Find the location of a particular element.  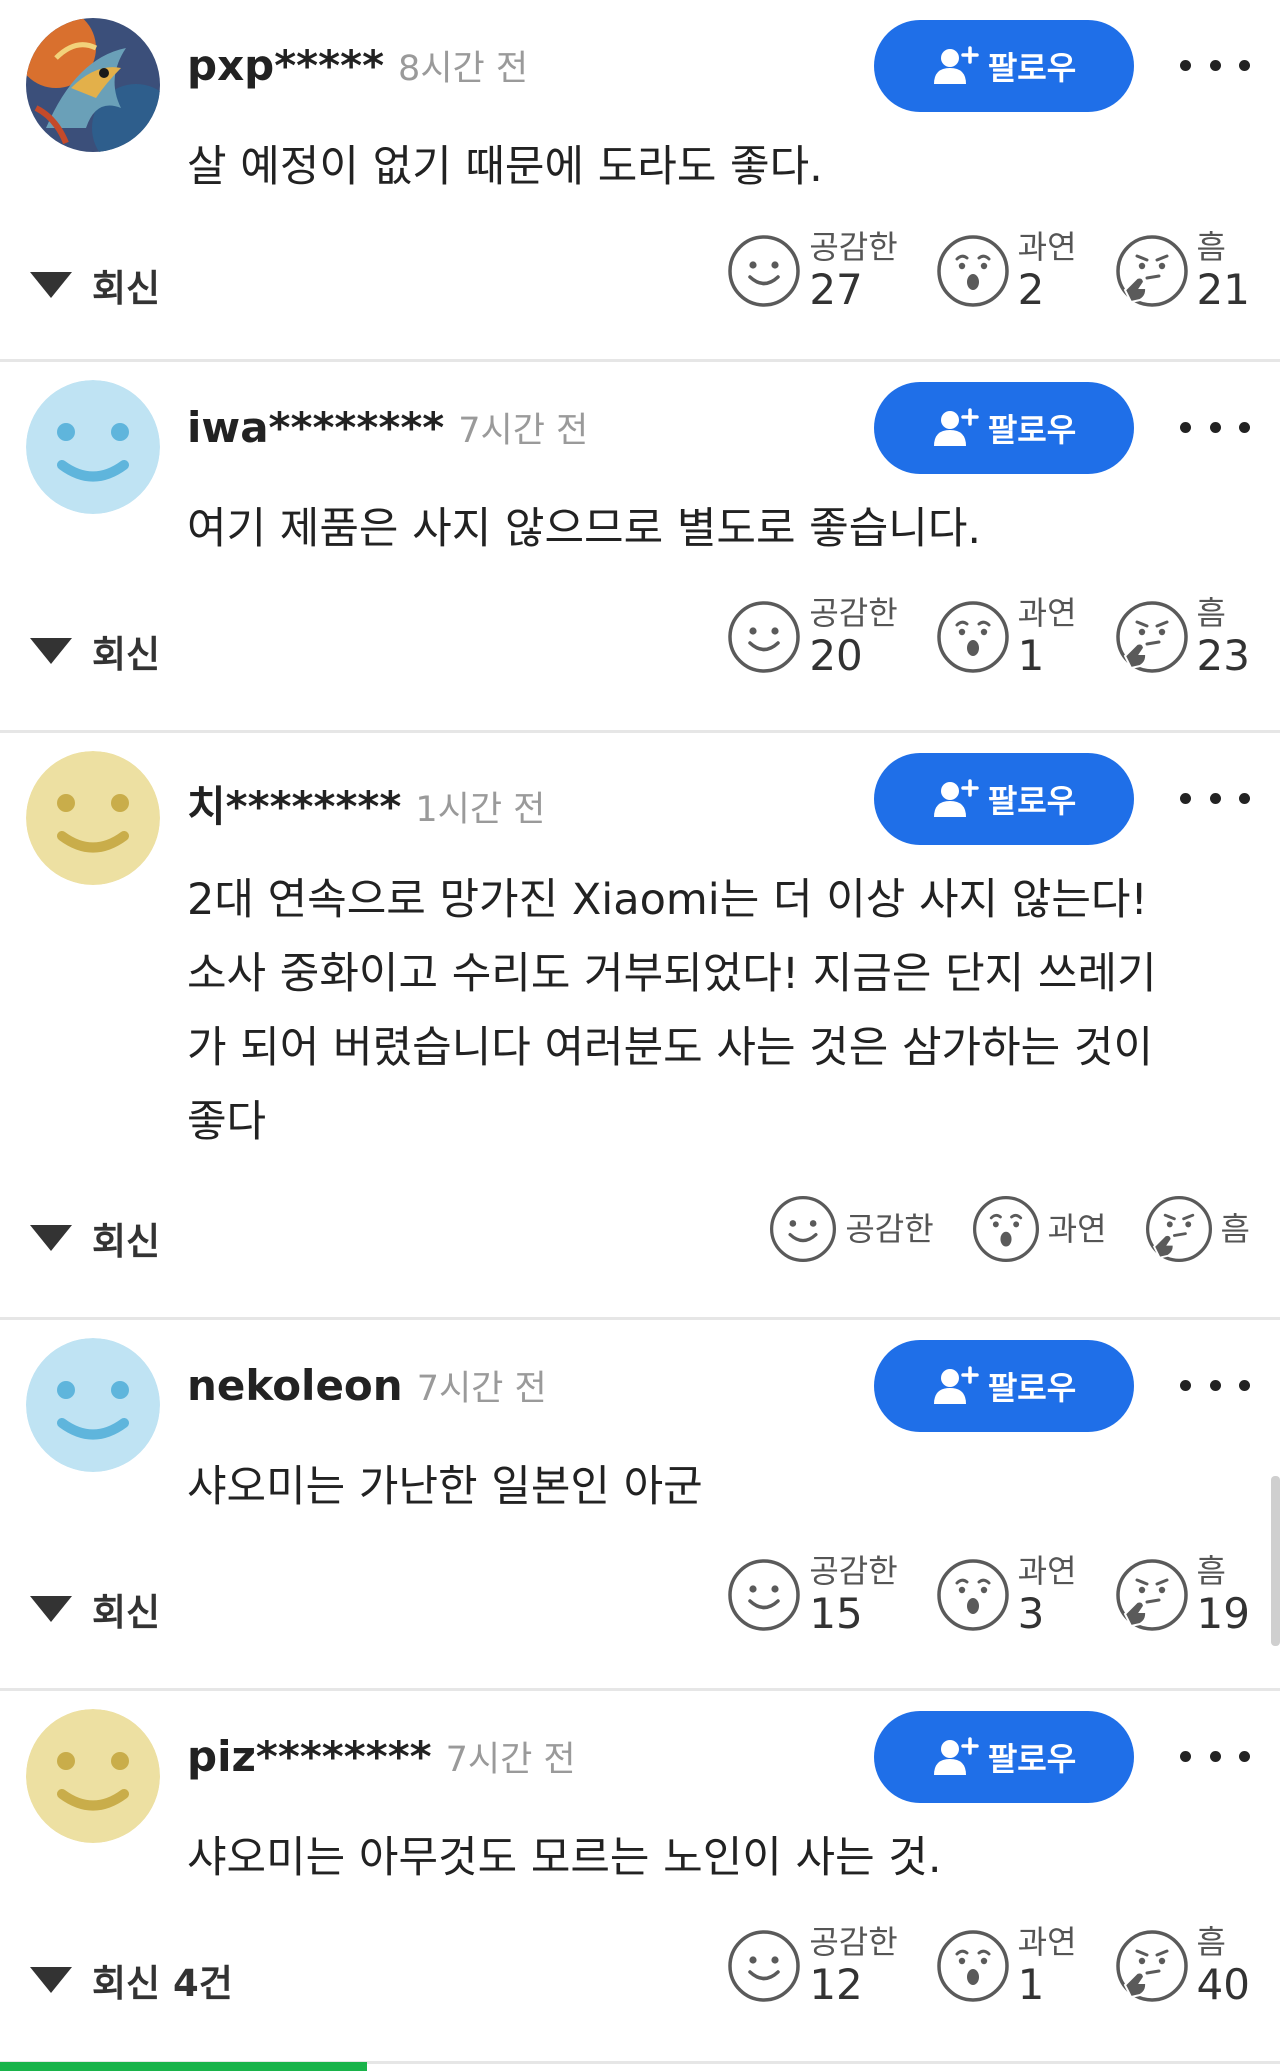

reaction-empathy: 공감한 15 is located at coordinates (811, 1595).